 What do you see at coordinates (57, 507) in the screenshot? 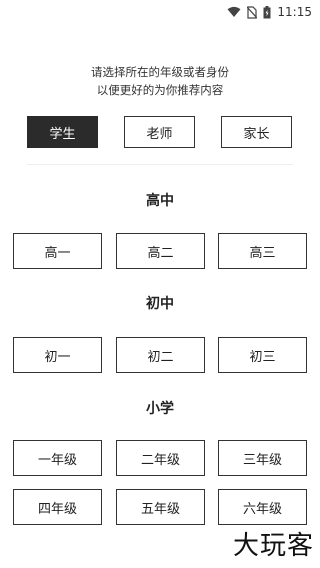
I see `grade-button-grade4: 四年级` at bounding box center [57, 507].